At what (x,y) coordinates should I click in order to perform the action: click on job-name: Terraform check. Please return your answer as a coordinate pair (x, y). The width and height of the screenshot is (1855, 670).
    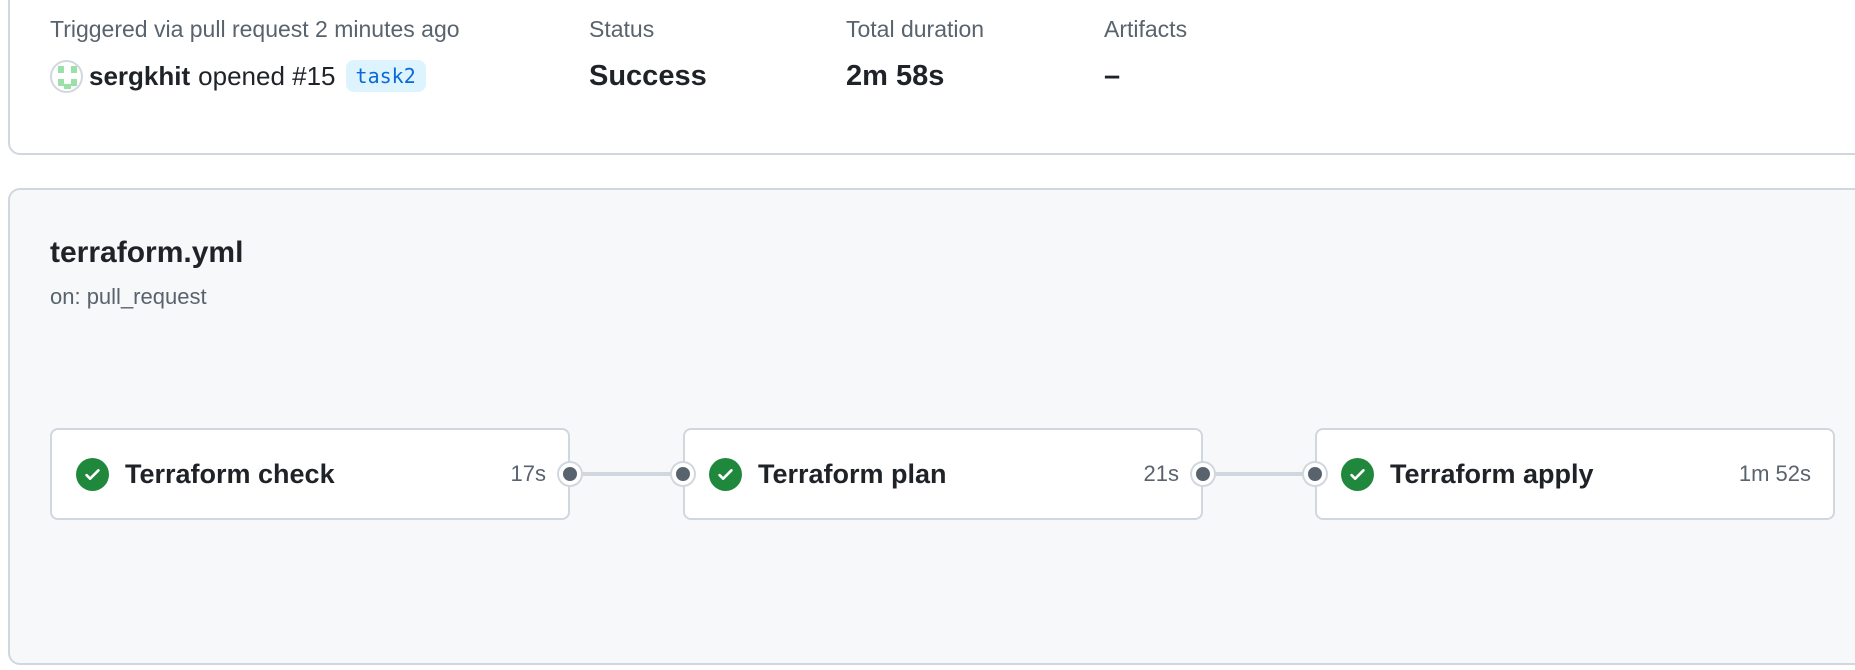
    Looking at the image, I should click on (230, 473).